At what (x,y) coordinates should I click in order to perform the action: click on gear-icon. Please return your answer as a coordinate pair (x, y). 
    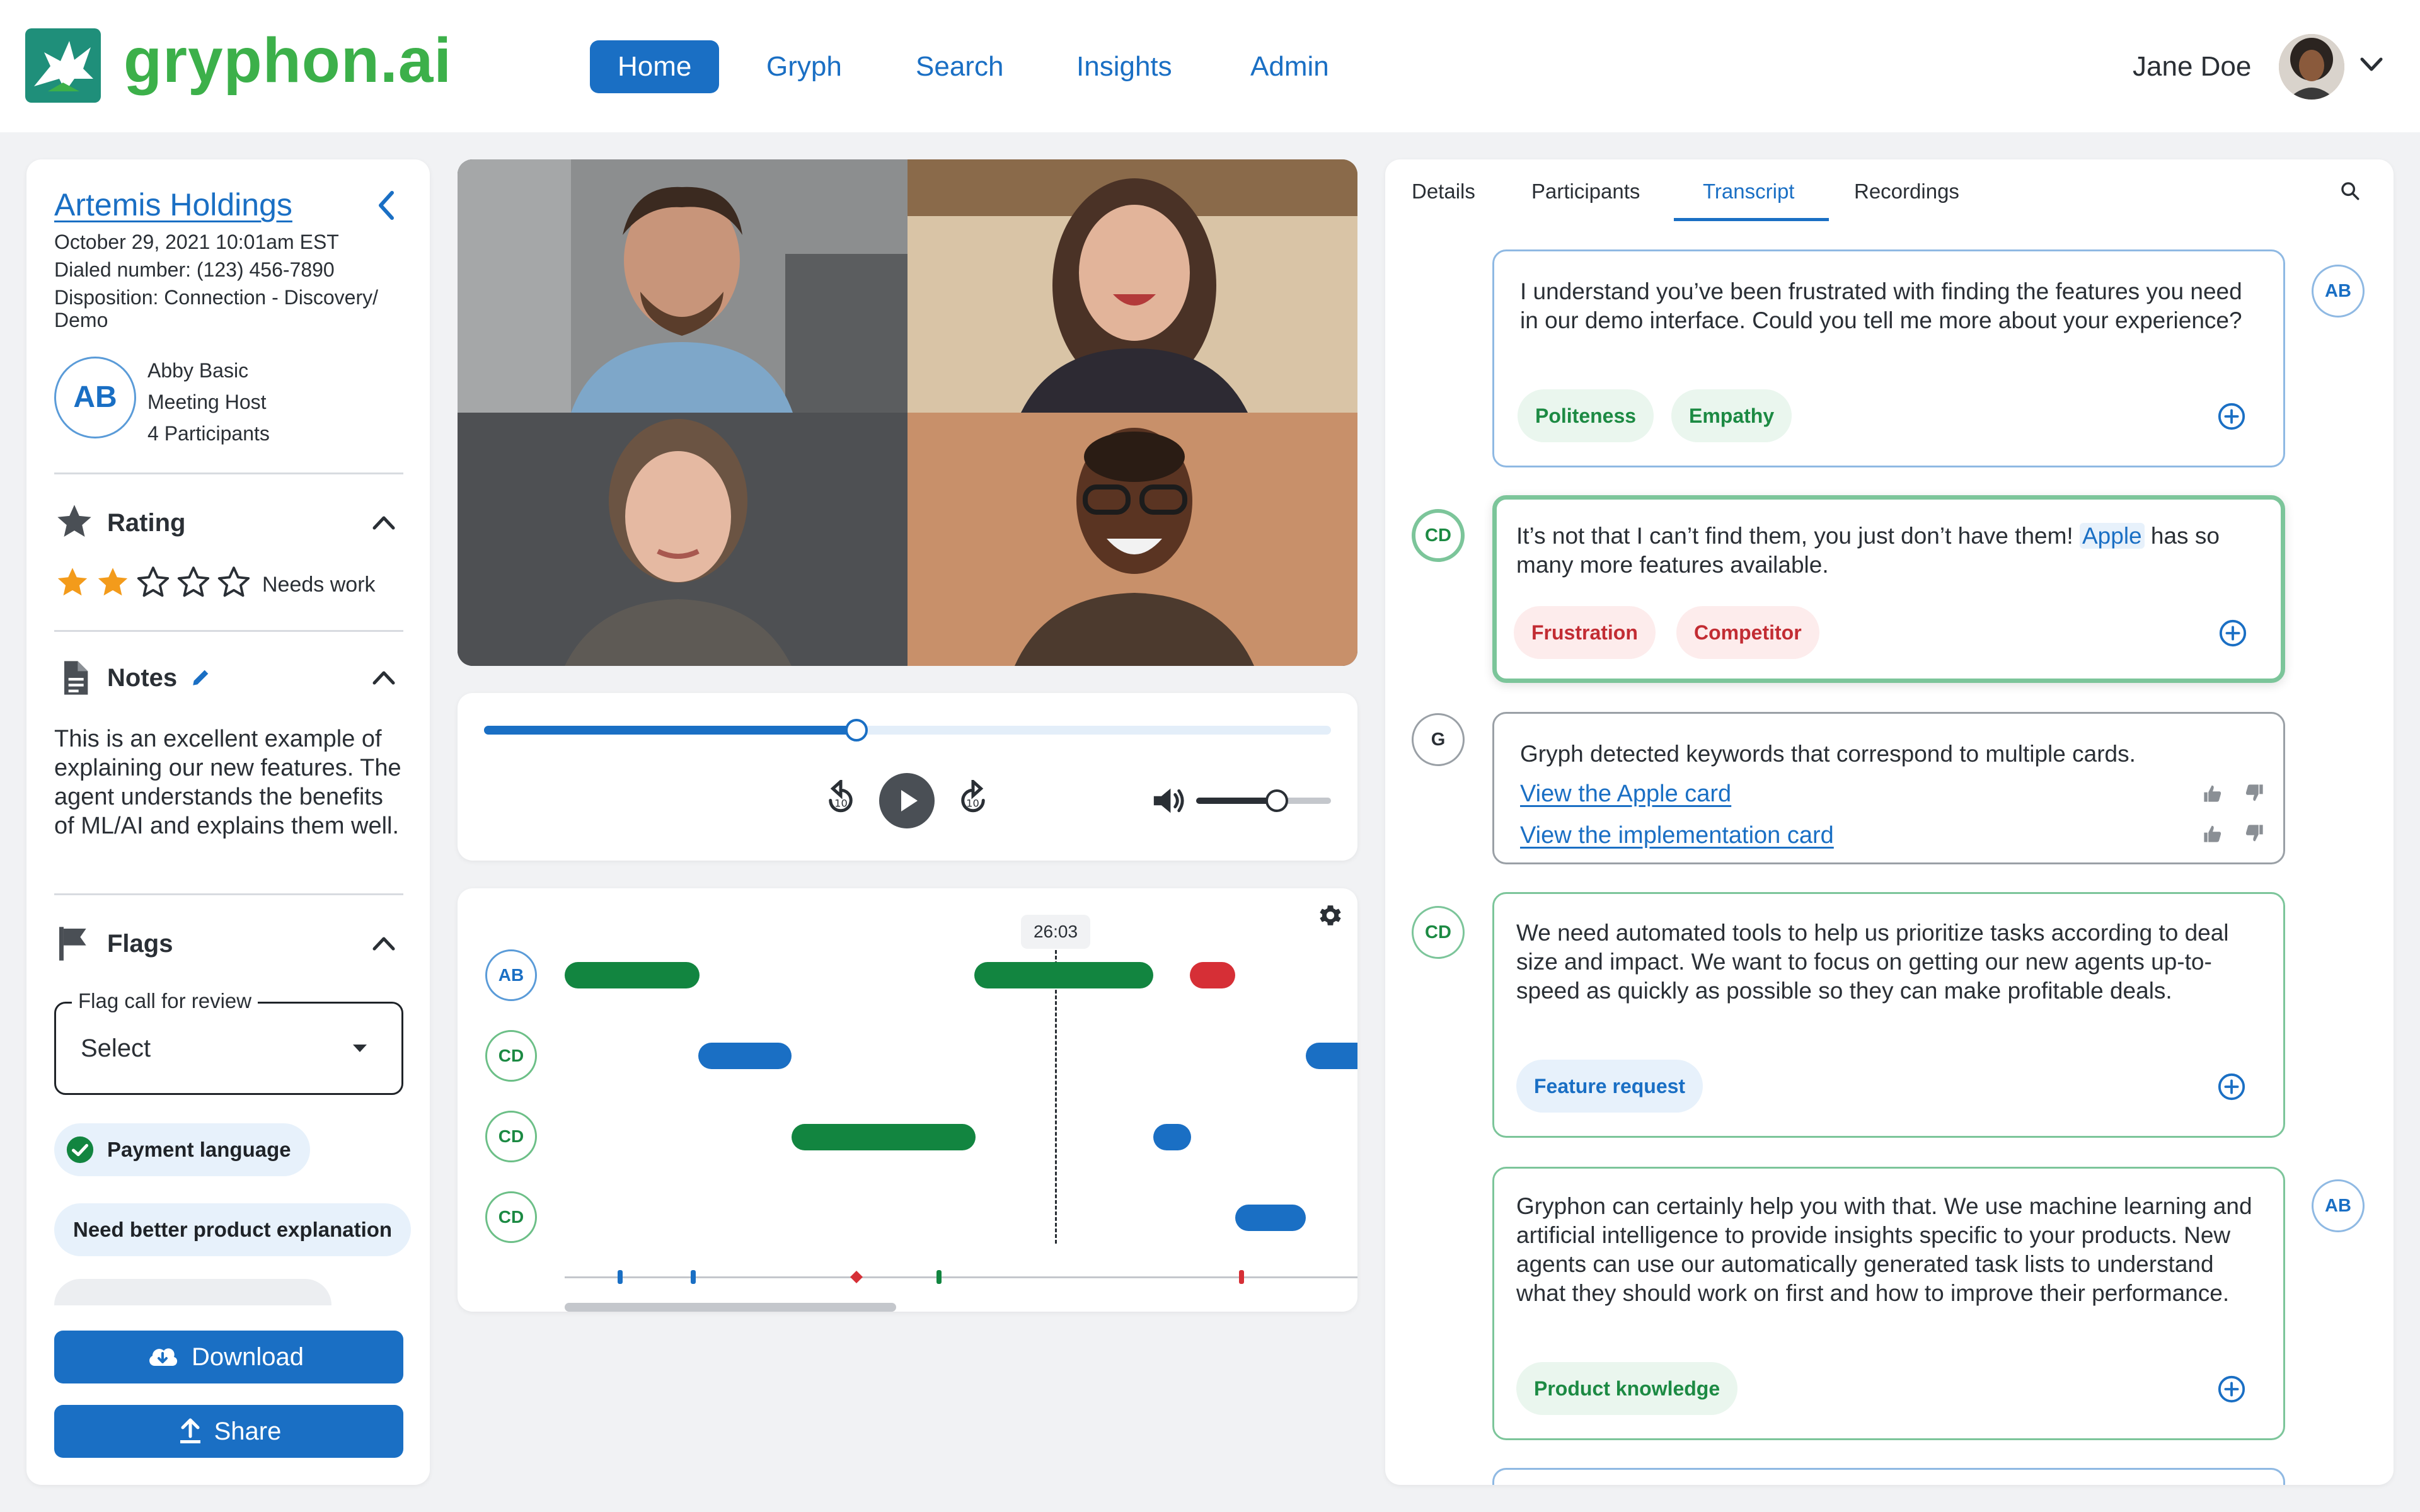
    Looking at the image, I should click on (1330, 915).